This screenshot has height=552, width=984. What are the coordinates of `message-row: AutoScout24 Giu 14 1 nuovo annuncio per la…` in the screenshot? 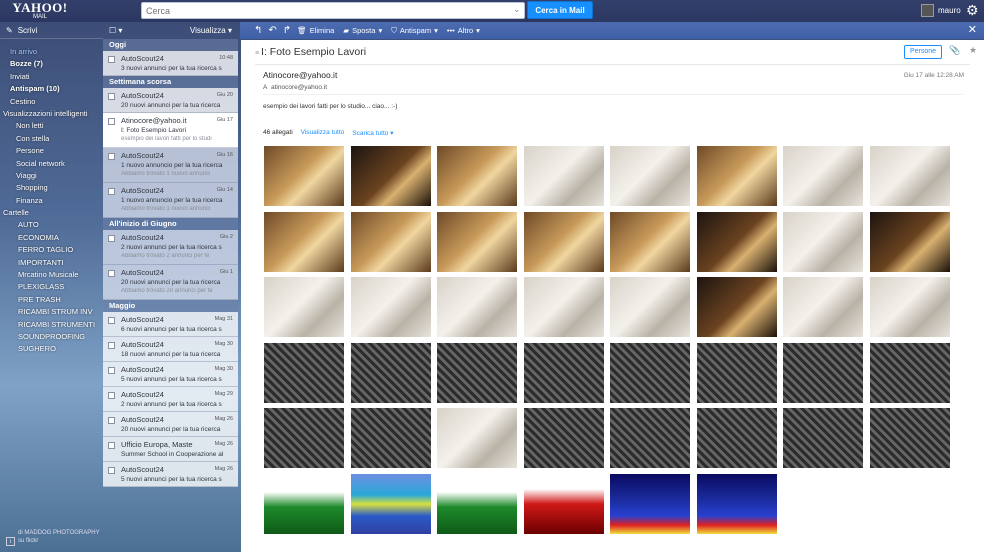 It's located at (170, 200).